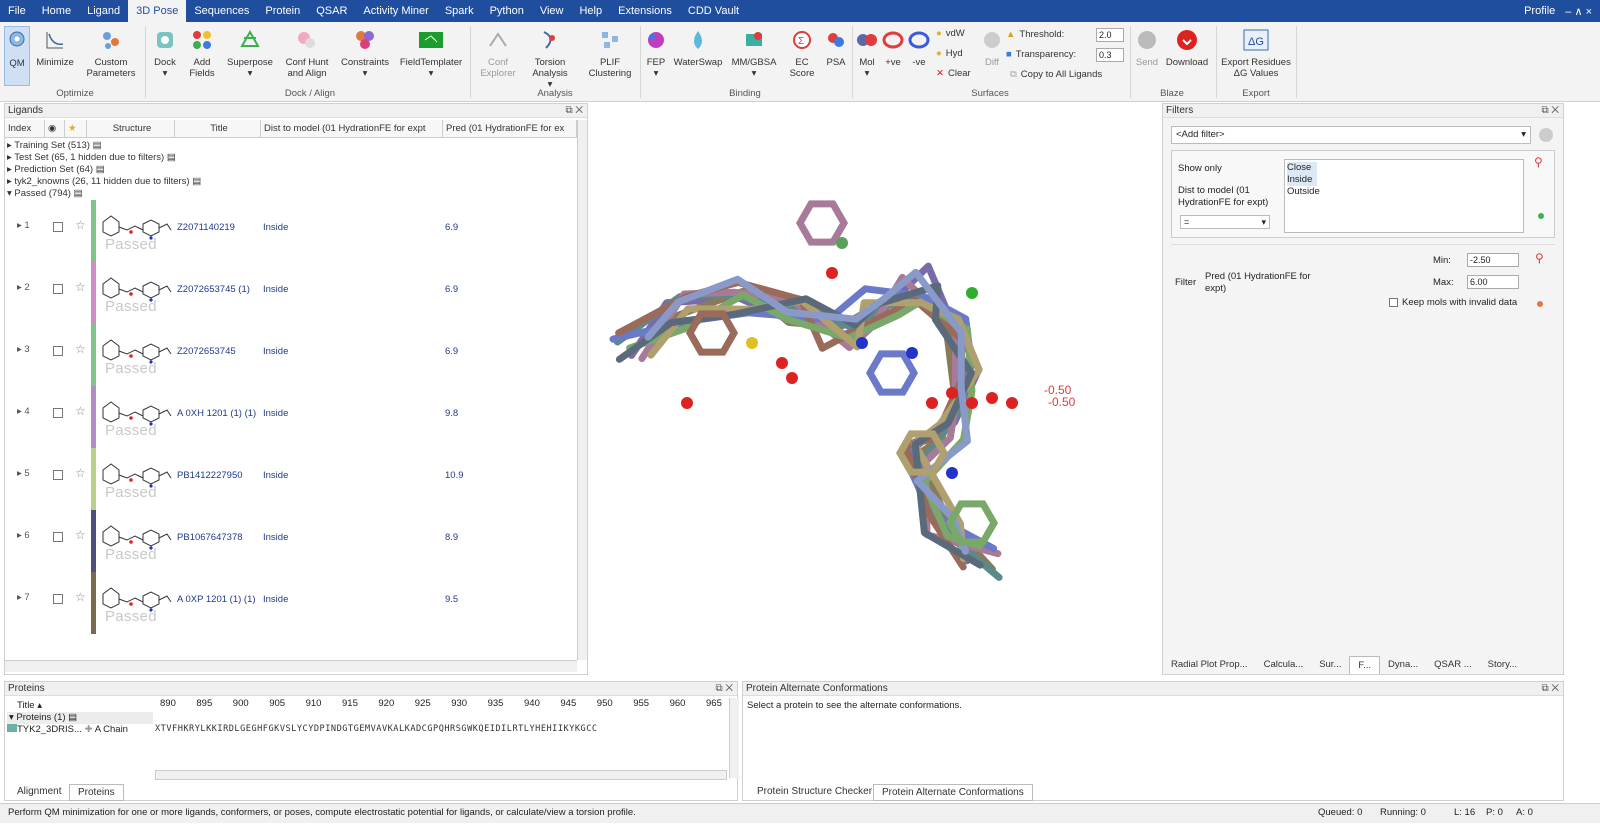  What do you see at coordinates (291, 293) in the screenshot?
I see `ligand-row: ▸ 2 ☆ Passed Z2072653745 (1) Inside 6.9` at bounding box center [291, 293].